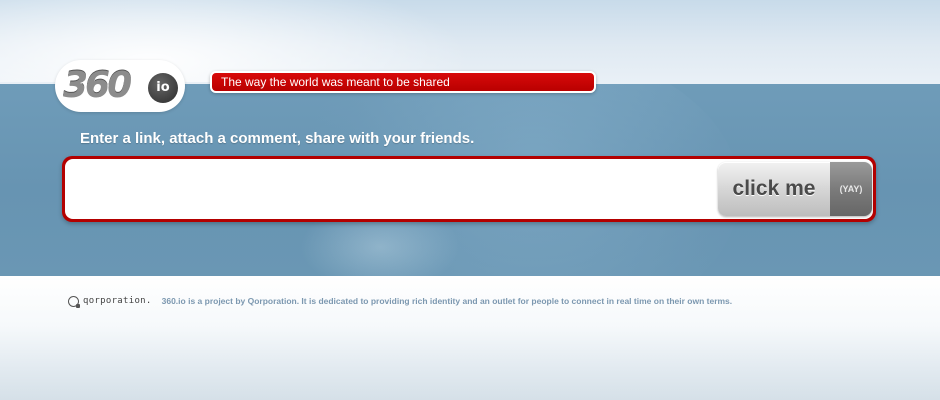  What do you see at coordinates (163, 88) in the screenshot?
I see `logo-badge: io` at bounding box center [163, 88].